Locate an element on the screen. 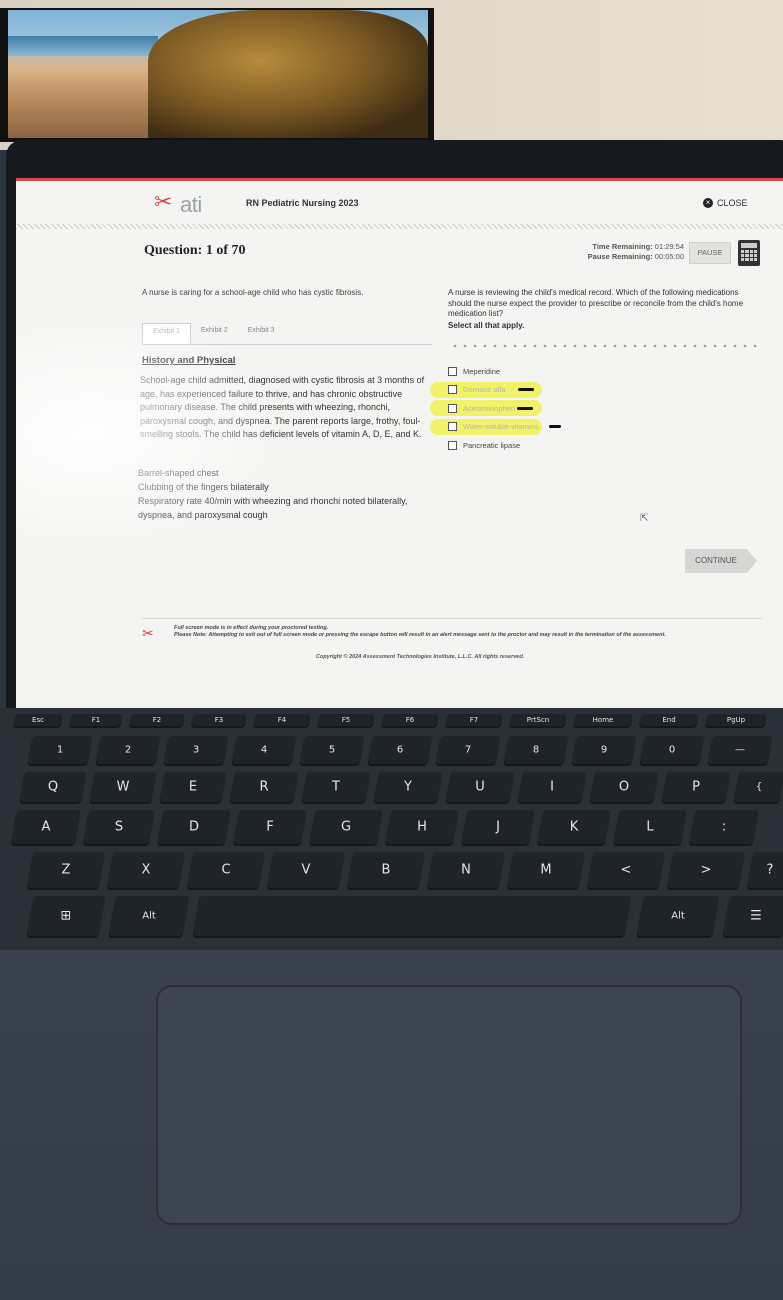  key-z: Z is located at coordinates (66, 870).